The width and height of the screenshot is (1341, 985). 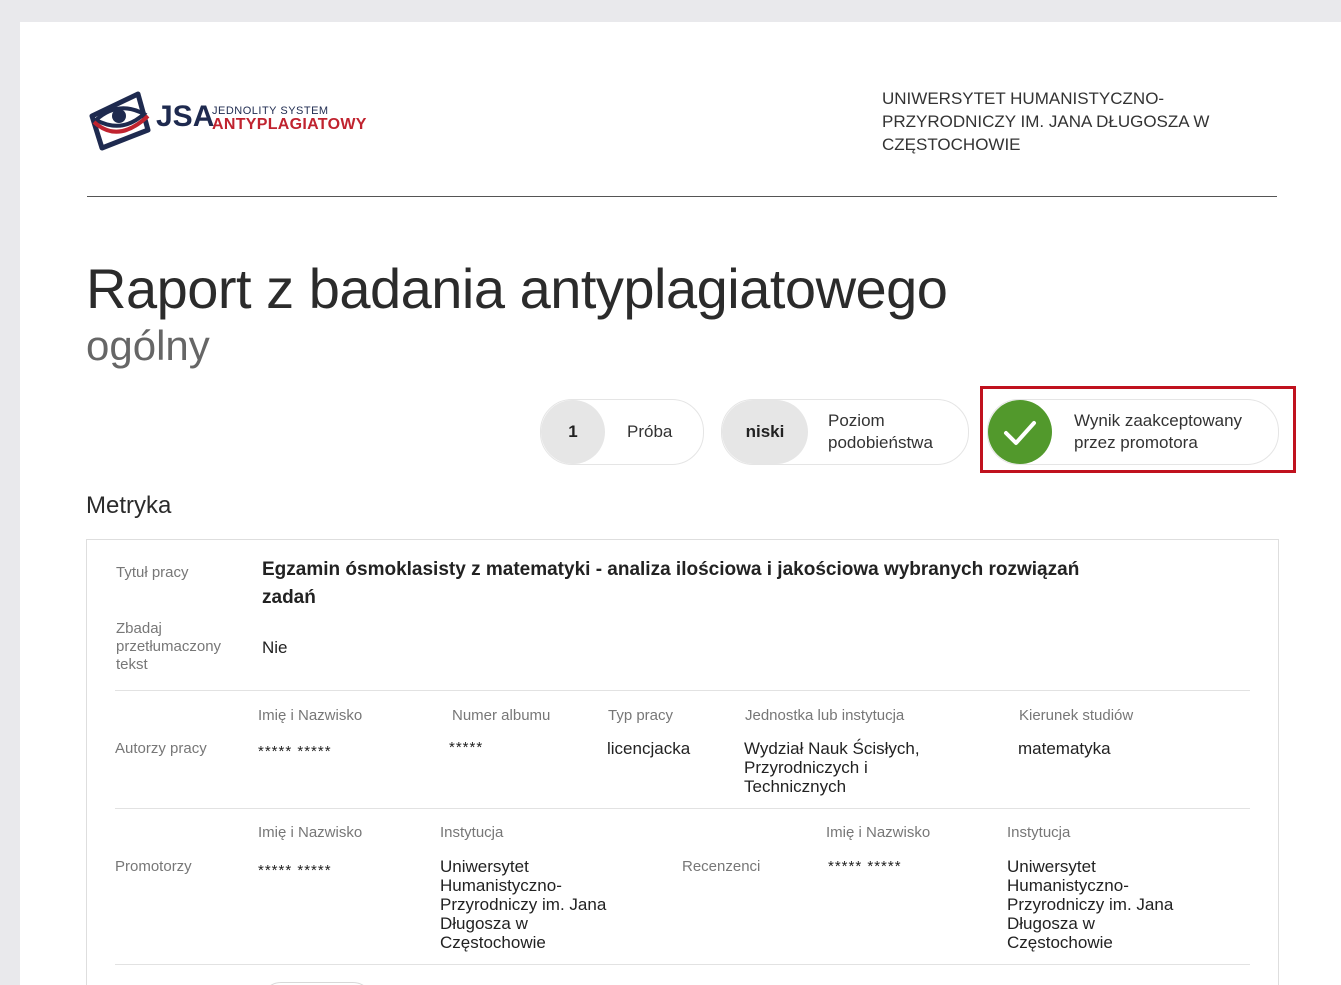 What do you see at coordinates (310, 715) in the screenshot?
I see `authors-header-name: Imię i Nazwisko` at bounding box center [310, 715].